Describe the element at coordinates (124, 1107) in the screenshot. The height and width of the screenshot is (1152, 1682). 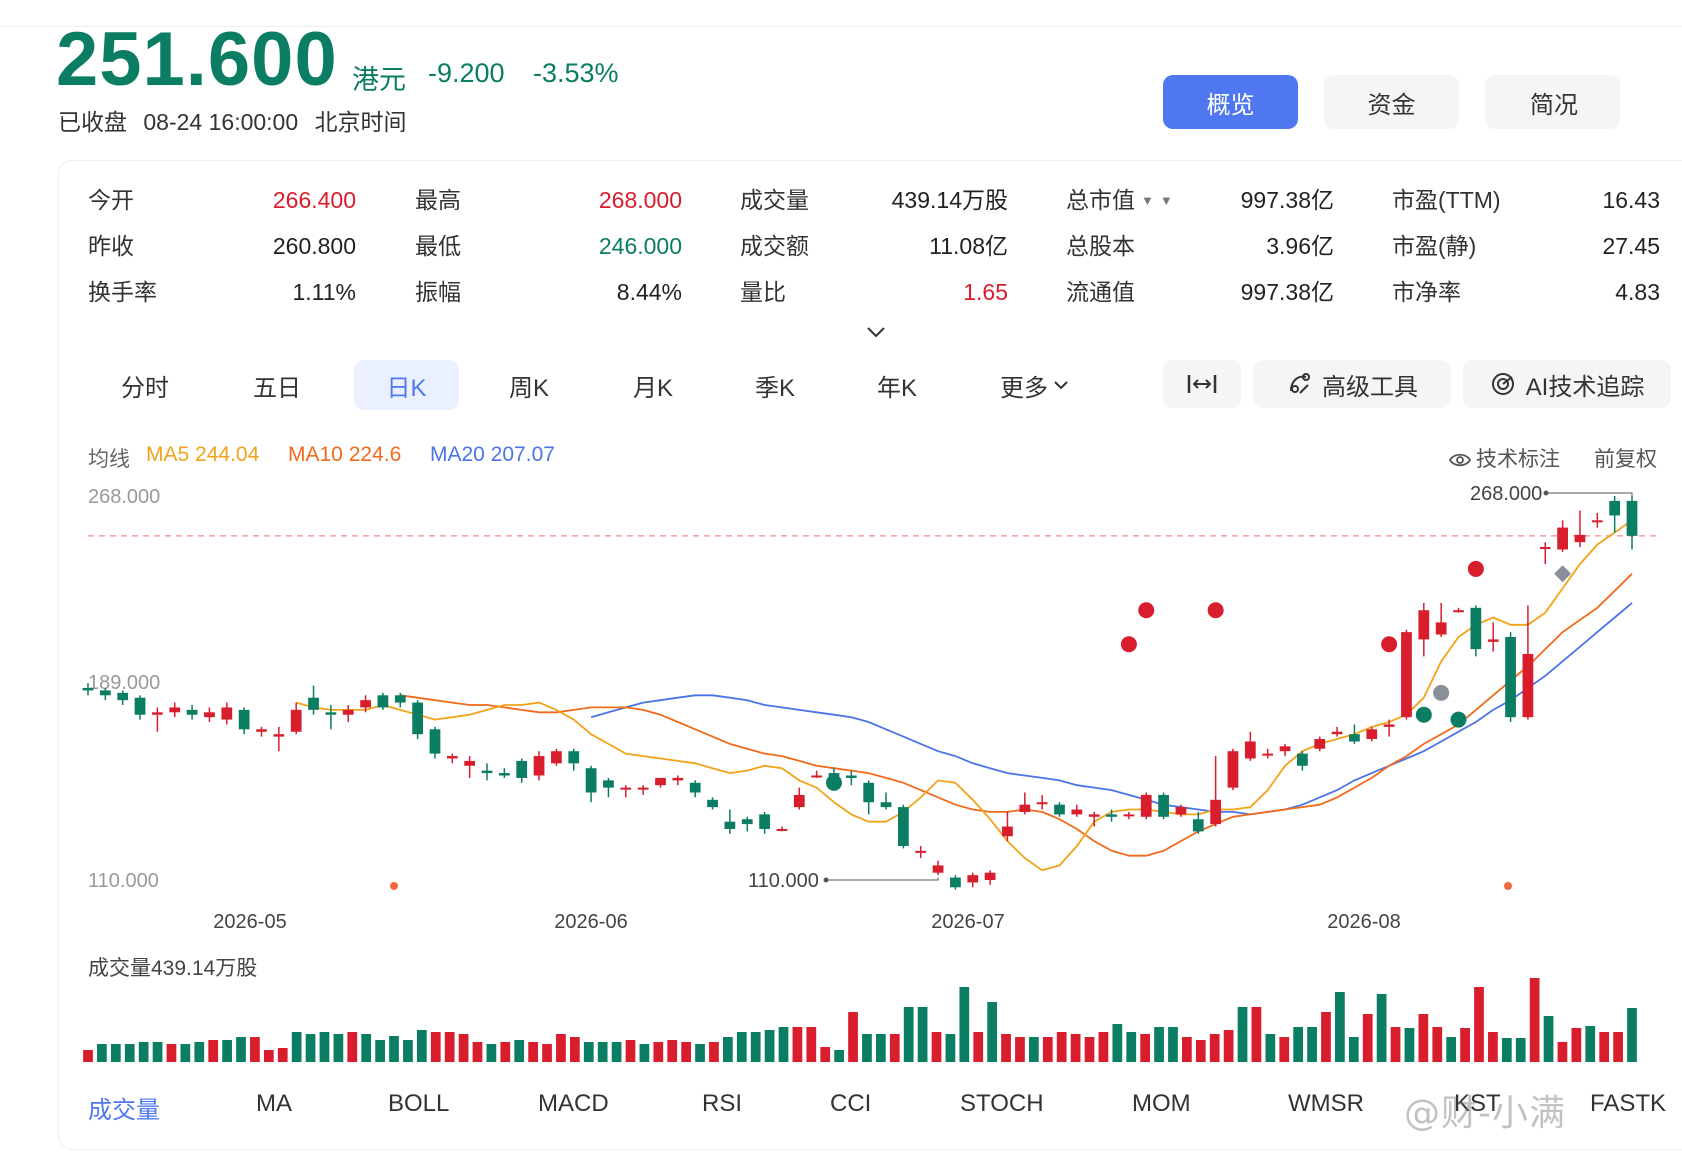
I see `tab-ind-volume: 成交量` at that location.